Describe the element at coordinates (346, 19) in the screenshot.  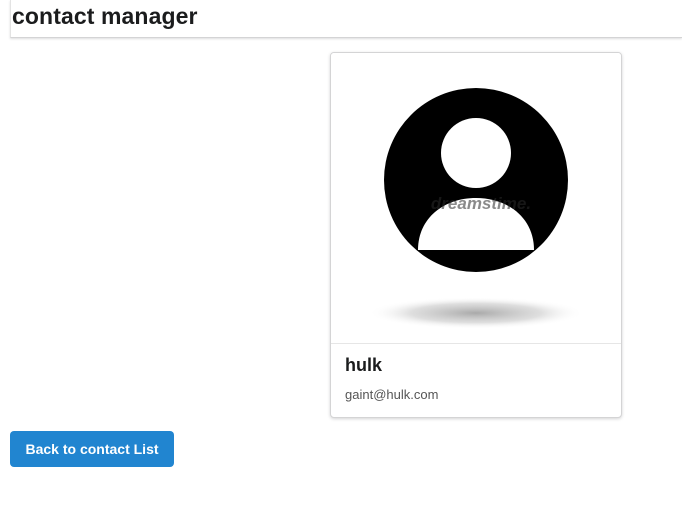
I see `app-header: contact manager` at that location.